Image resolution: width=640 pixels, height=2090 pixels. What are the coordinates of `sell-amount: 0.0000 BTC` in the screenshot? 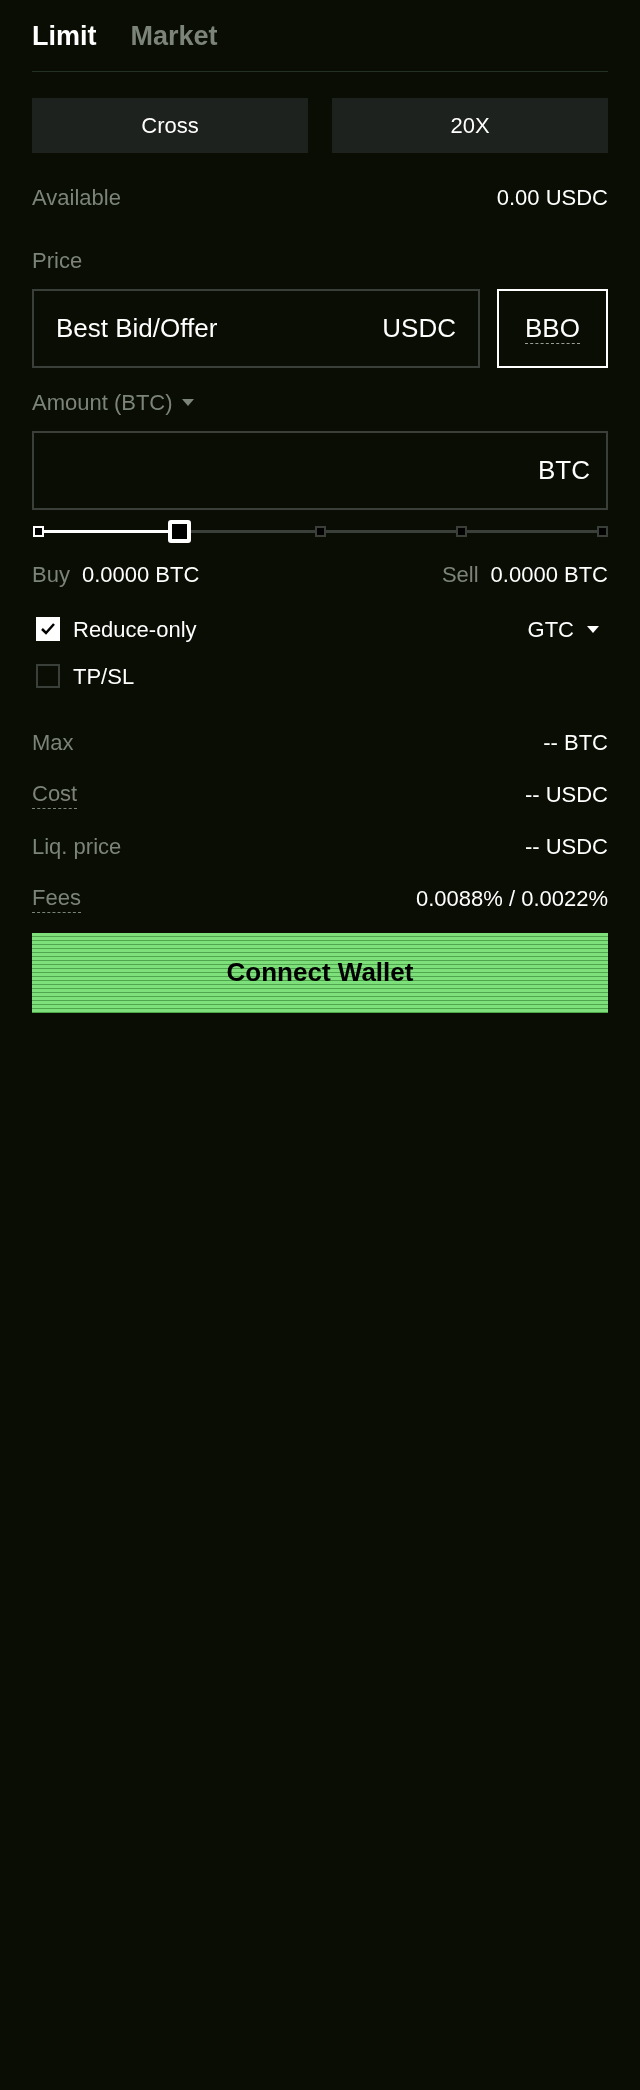 It's located at (549, 574).